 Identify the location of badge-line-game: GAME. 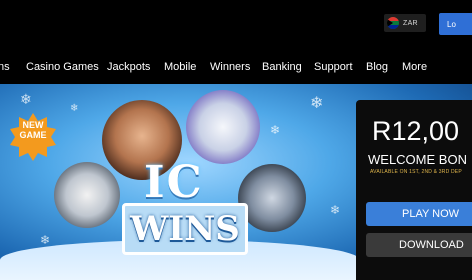
(33, 135).